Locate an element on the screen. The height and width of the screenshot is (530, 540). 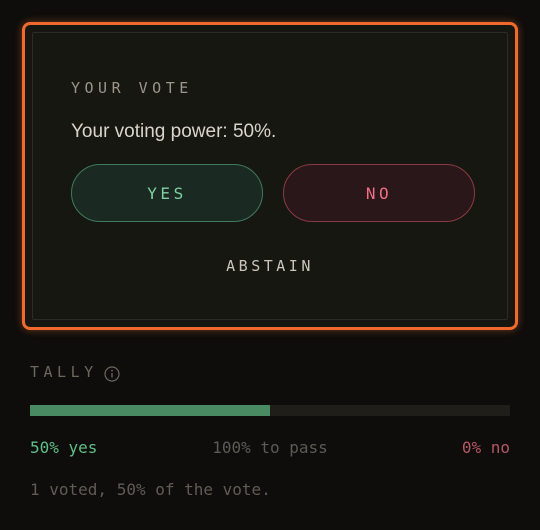
no-button: NO is located at coordinates (379, 193).